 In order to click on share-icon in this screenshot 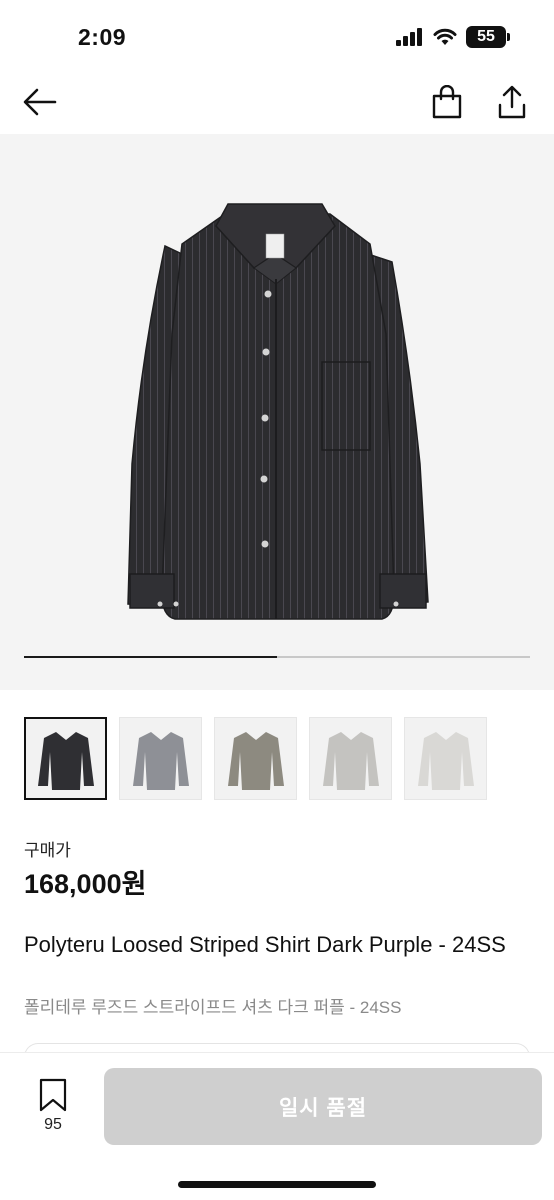, I will do `click(512, 102)`.